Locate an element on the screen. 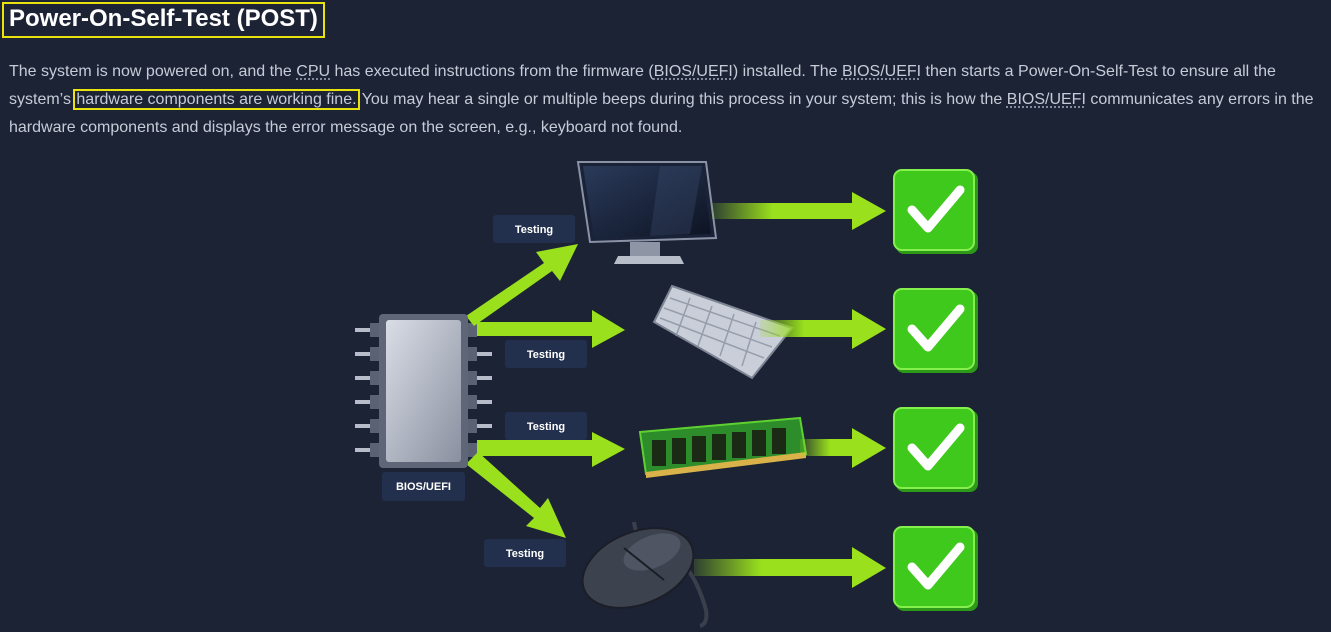  chip-label-text: BIOS/UEFI is located at coordinates (423, 487).